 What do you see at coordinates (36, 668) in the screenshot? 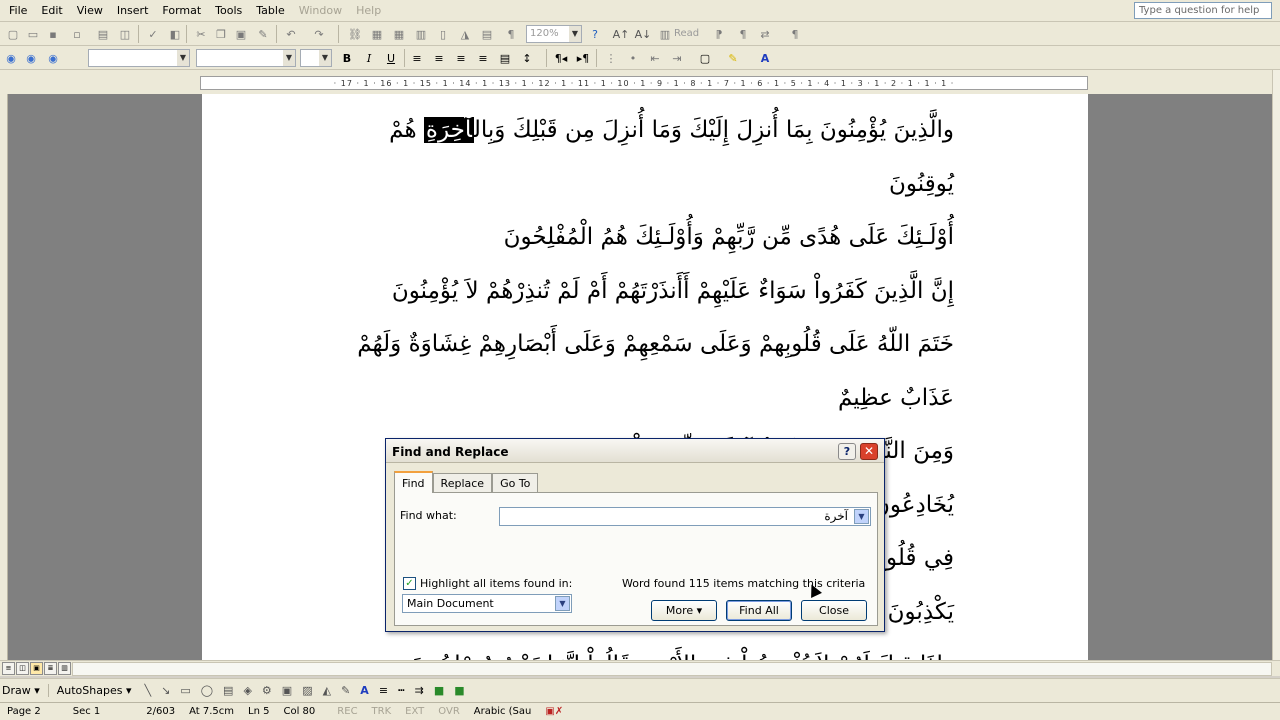
I see `print-layout-icon: ▣` at bounding box center [36, 668].